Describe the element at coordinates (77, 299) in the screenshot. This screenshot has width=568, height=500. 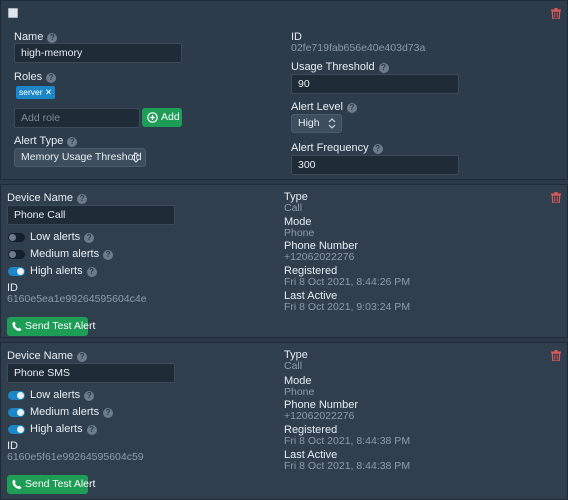
I see `device-id-value: 6160e5ea1e99264595604c4e` at that location.